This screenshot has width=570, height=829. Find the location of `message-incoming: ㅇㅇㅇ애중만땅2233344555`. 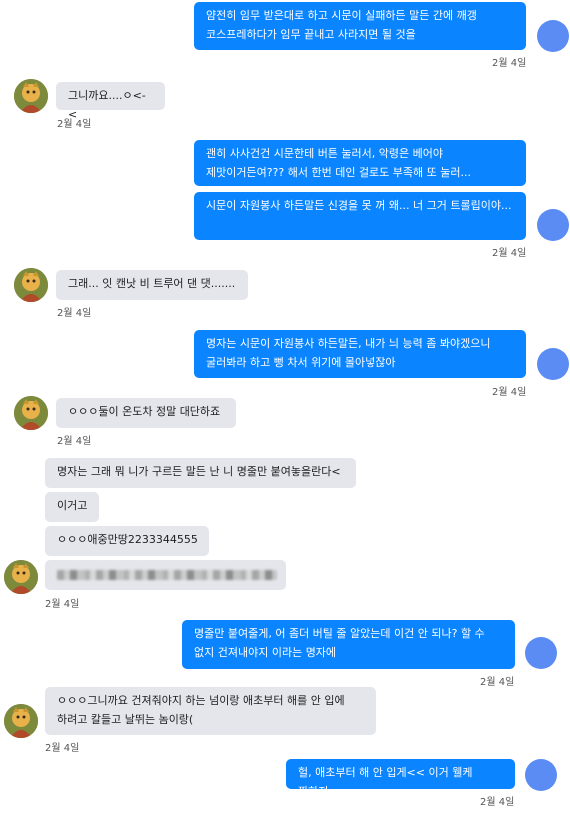

message-incoming: ㅇㅇㅇ애중만땅2233344555 is located at coordinates (127, 541).